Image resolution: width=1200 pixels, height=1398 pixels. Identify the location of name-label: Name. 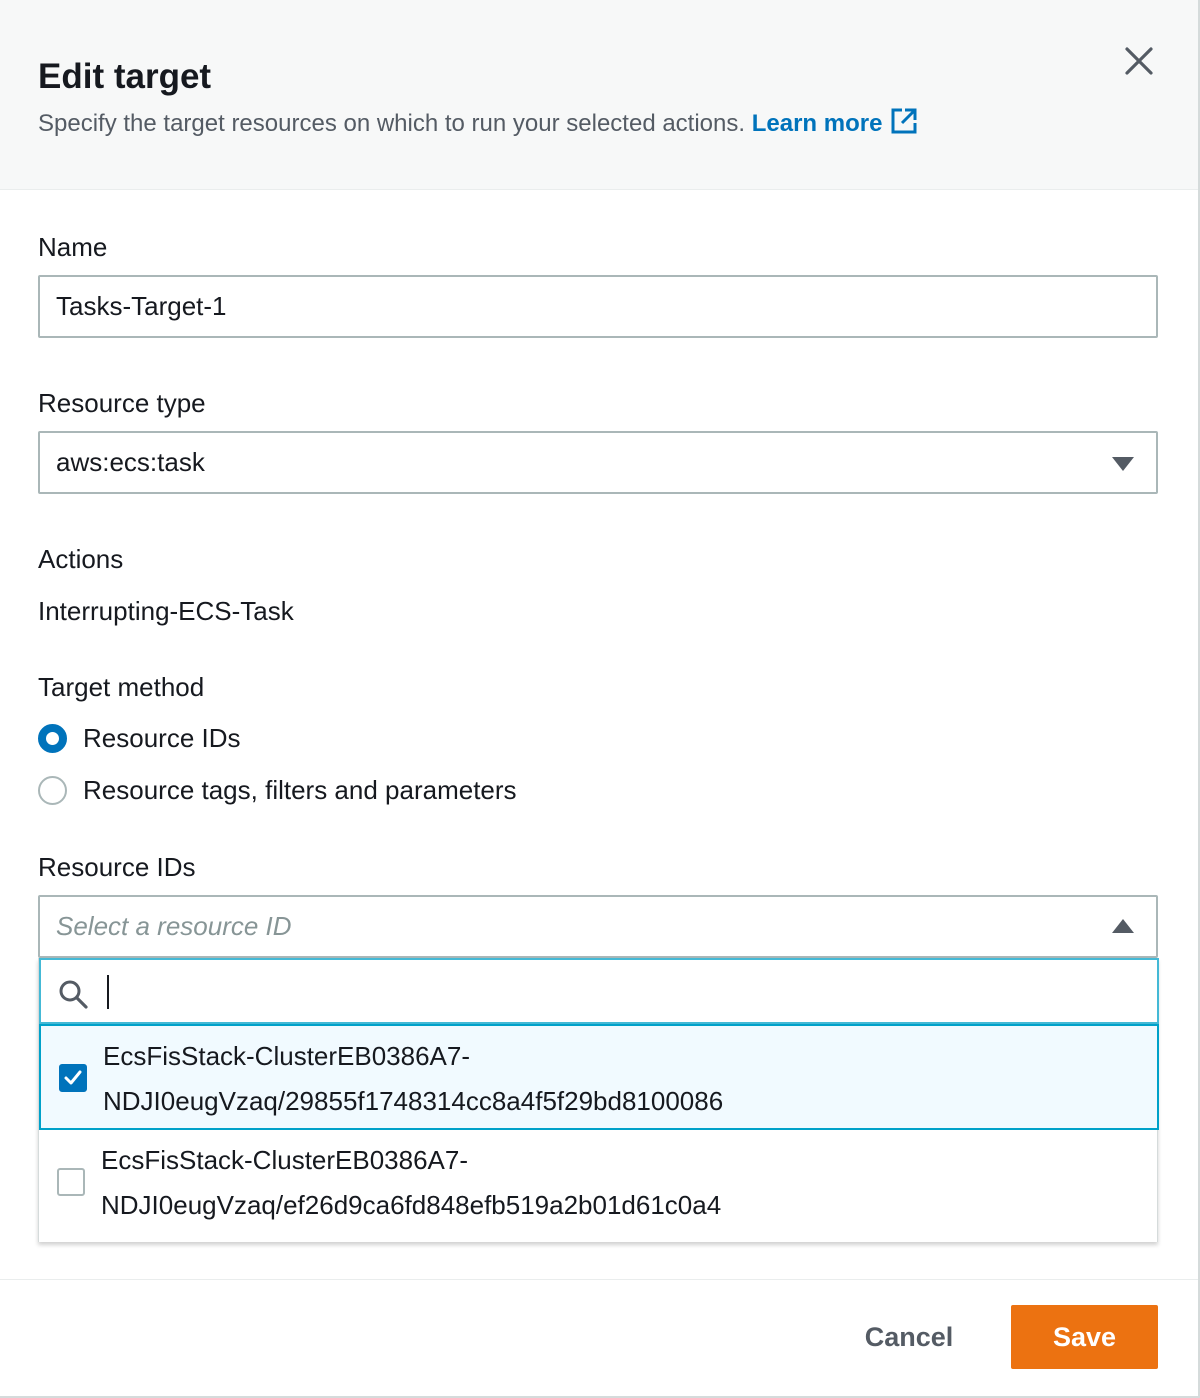
(73, 247).